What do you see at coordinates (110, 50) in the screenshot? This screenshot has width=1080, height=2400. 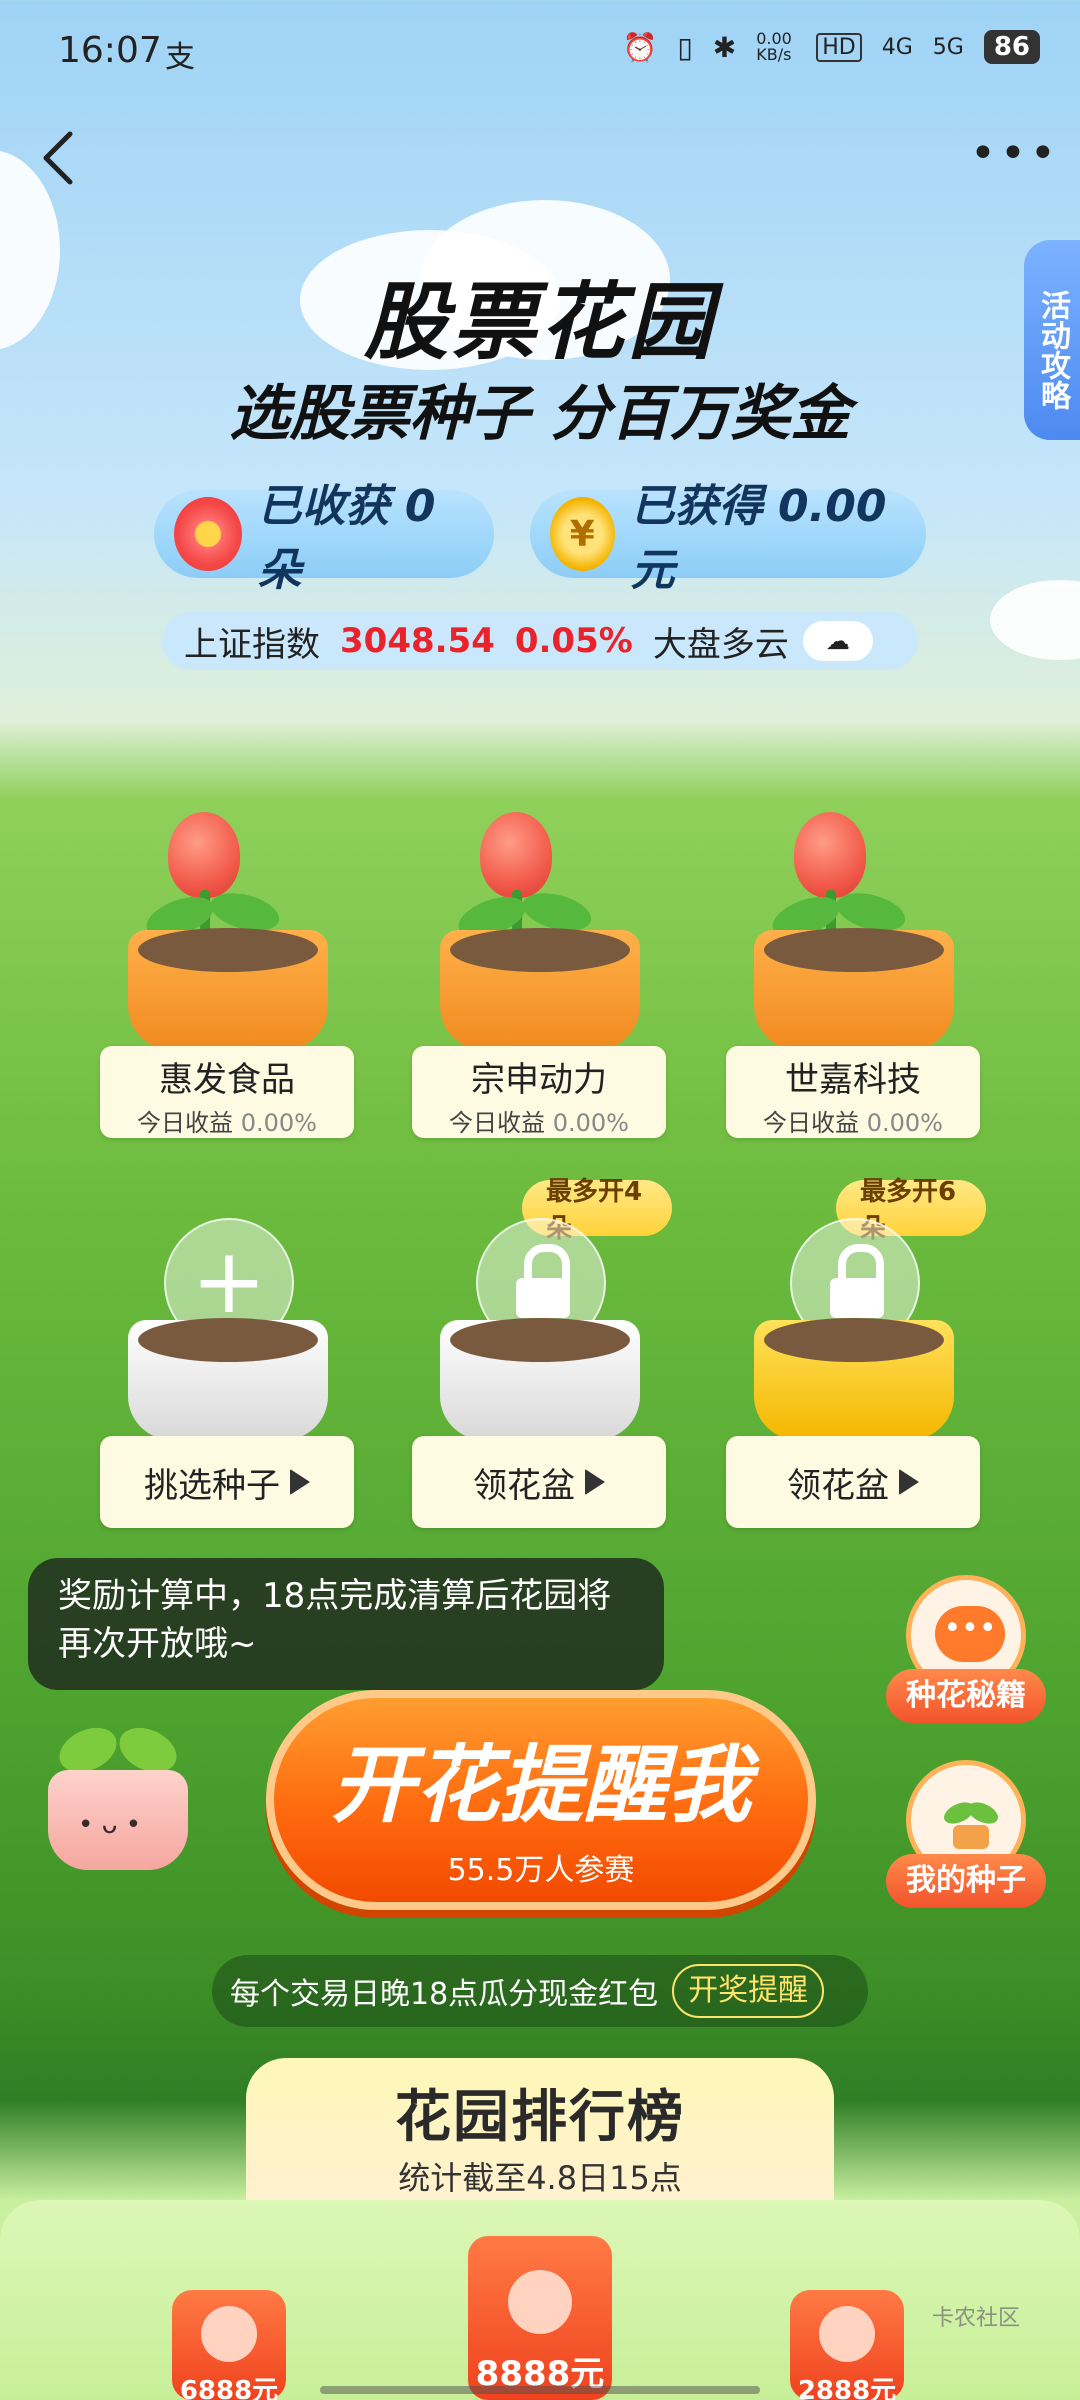 I see `clock: 16:07` at bounding box center [110, 50].